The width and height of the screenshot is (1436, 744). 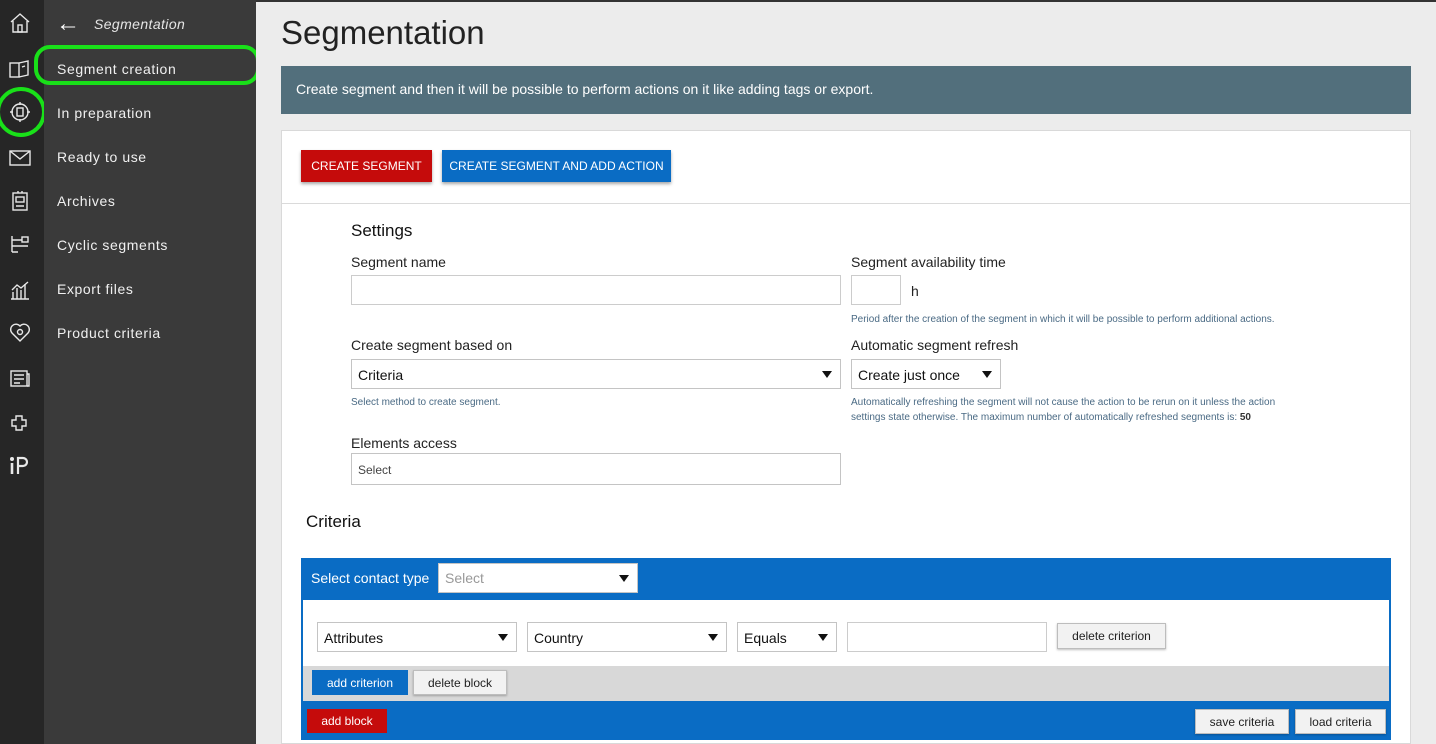 I want to click on submenu-item-archives: Archives, so click(x=86, y=201).